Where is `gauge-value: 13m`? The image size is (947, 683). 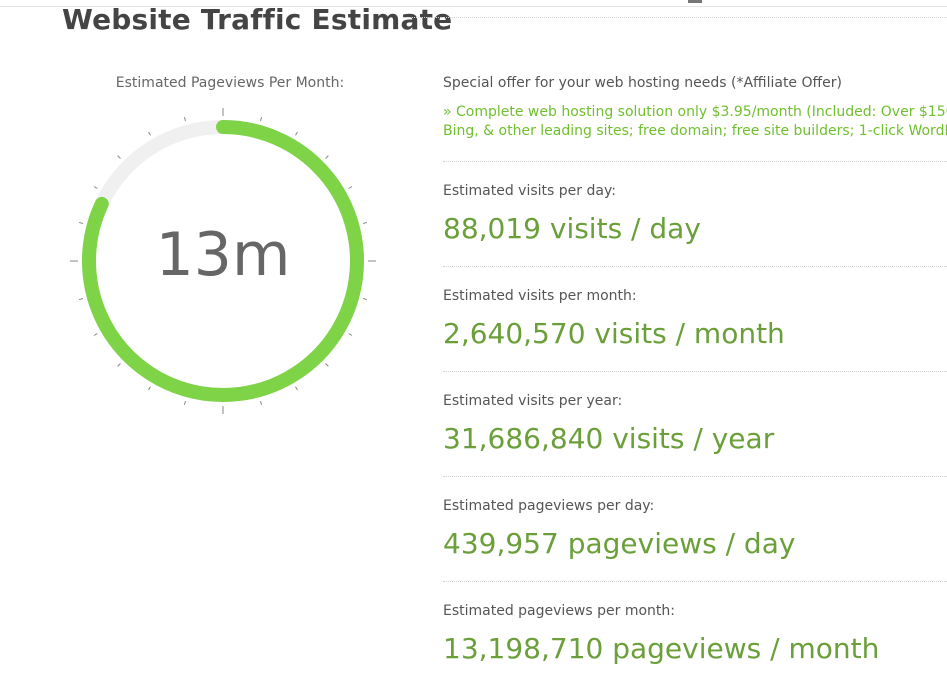 gauge-value: 13m is located at coordinates (223, 255).